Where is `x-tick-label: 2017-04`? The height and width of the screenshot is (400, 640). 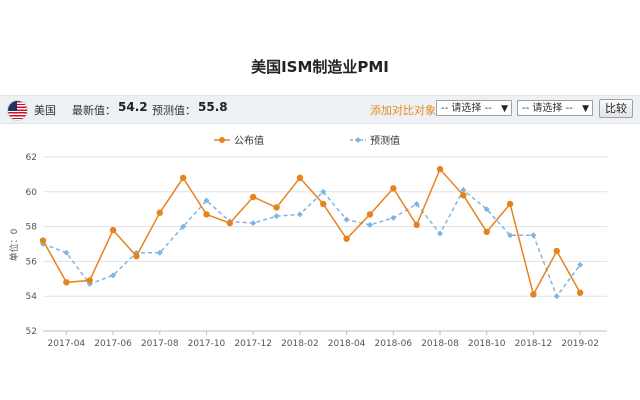
x-tick-label: 2017-04 is located at coordinates (67, 344).